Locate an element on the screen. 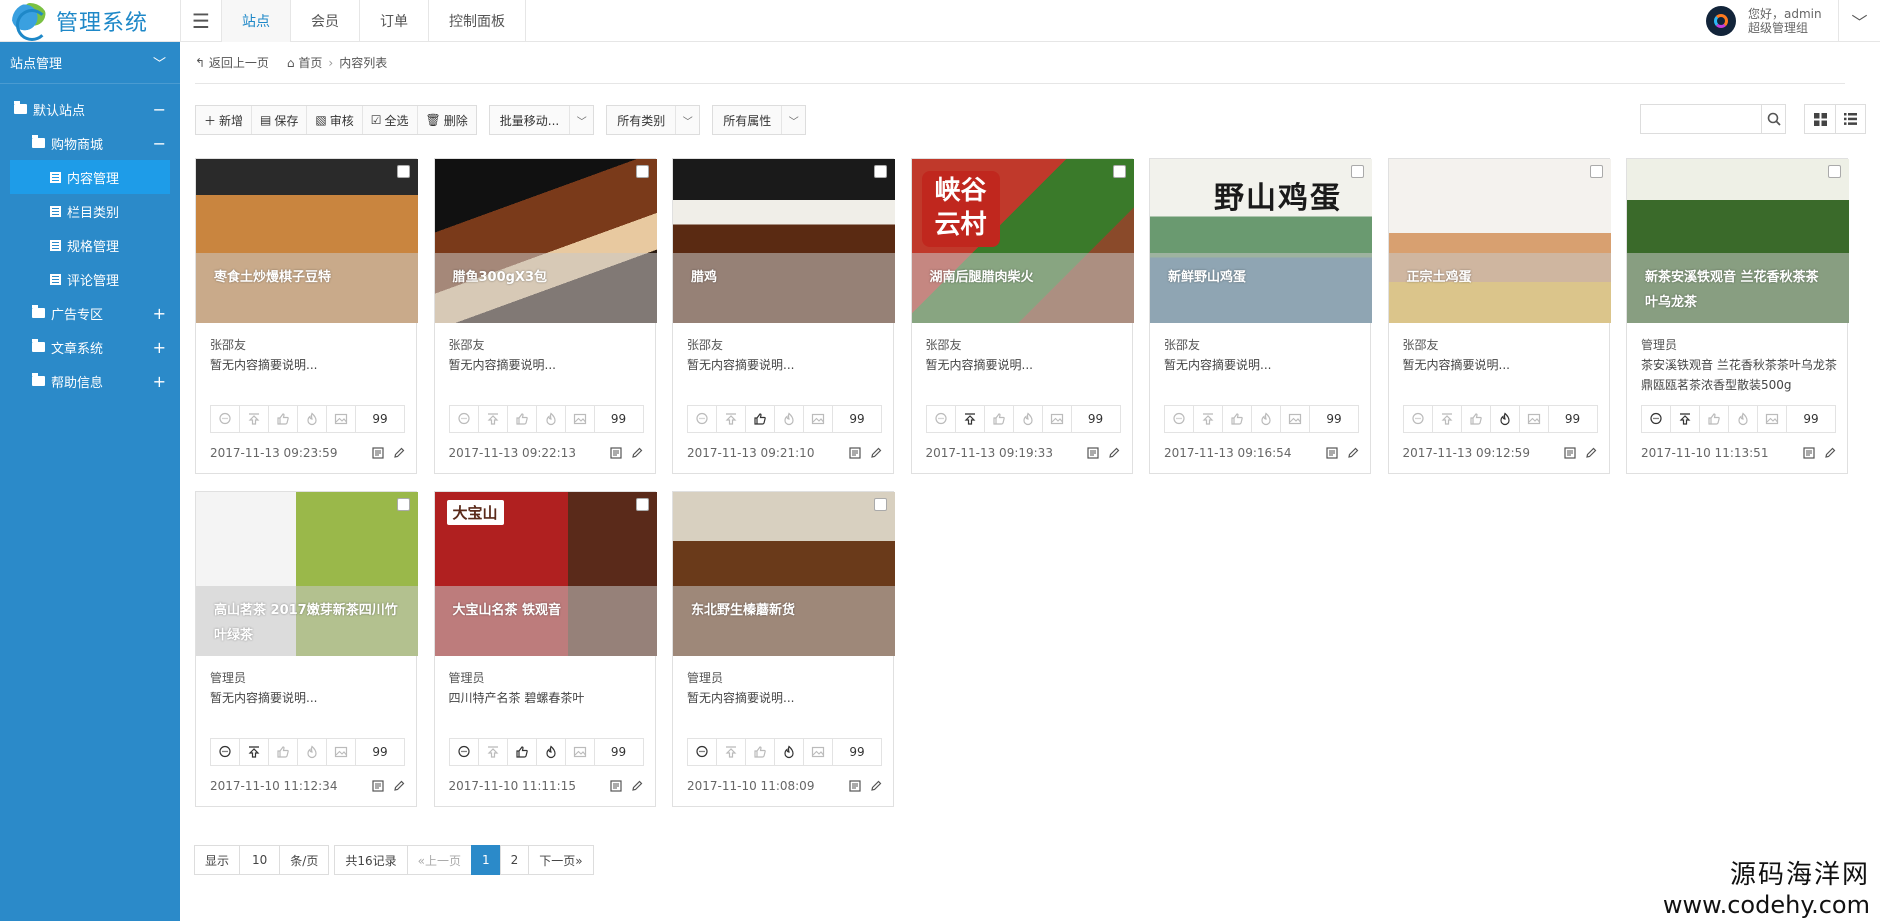  product-image: 腊鸡 is located at coordinates (784, 241).